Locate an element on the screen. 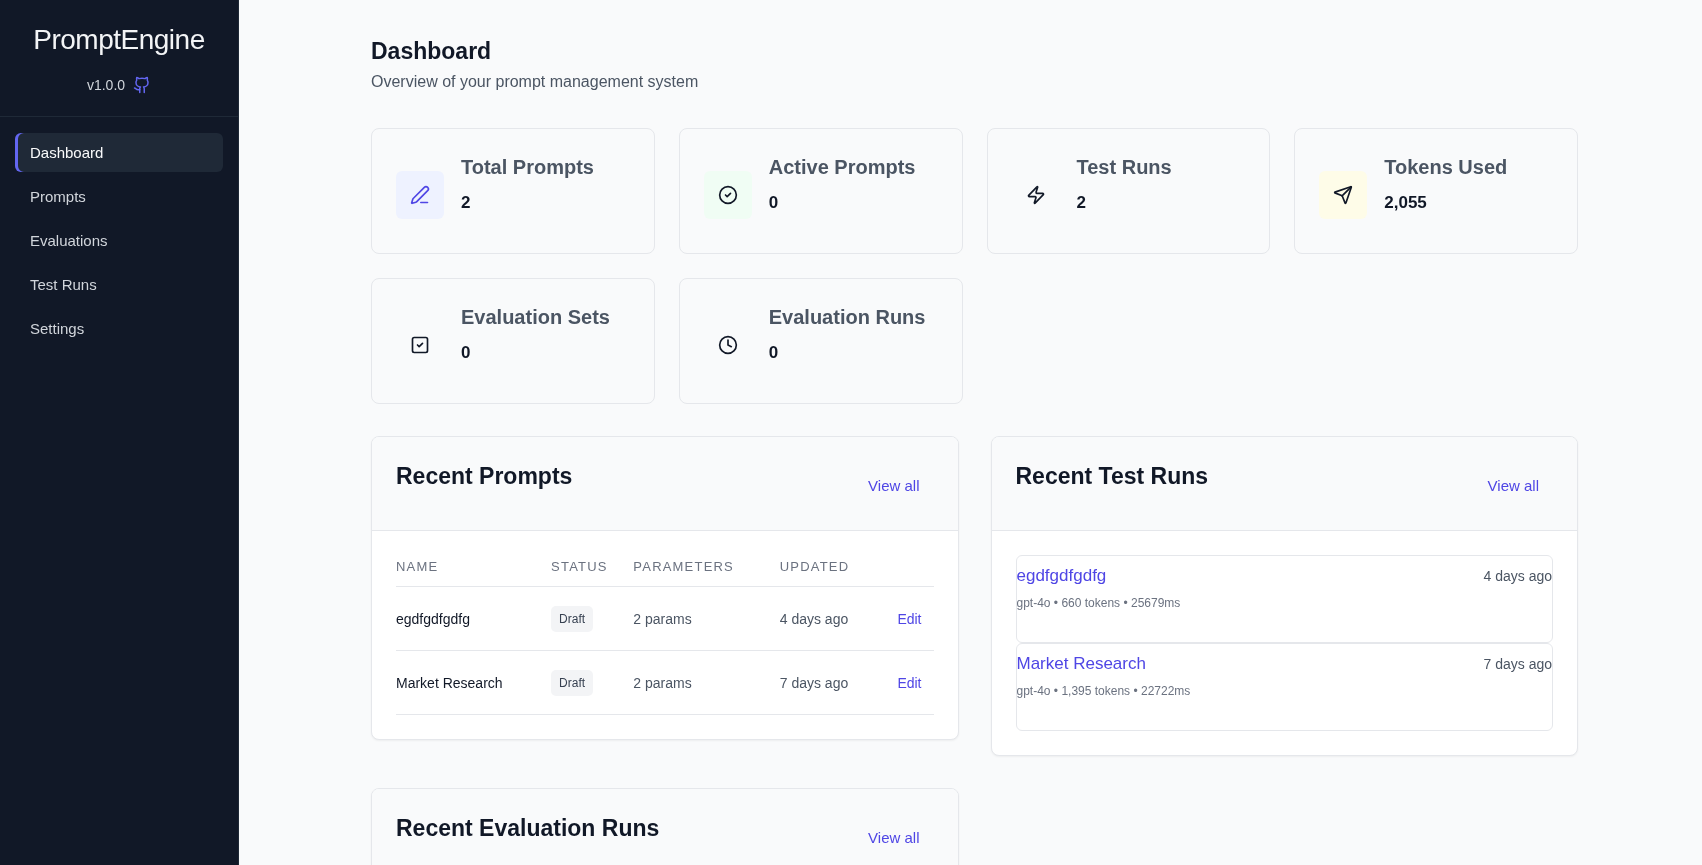  stat-label: Tokens Used is located at coordinates (1446, 167).